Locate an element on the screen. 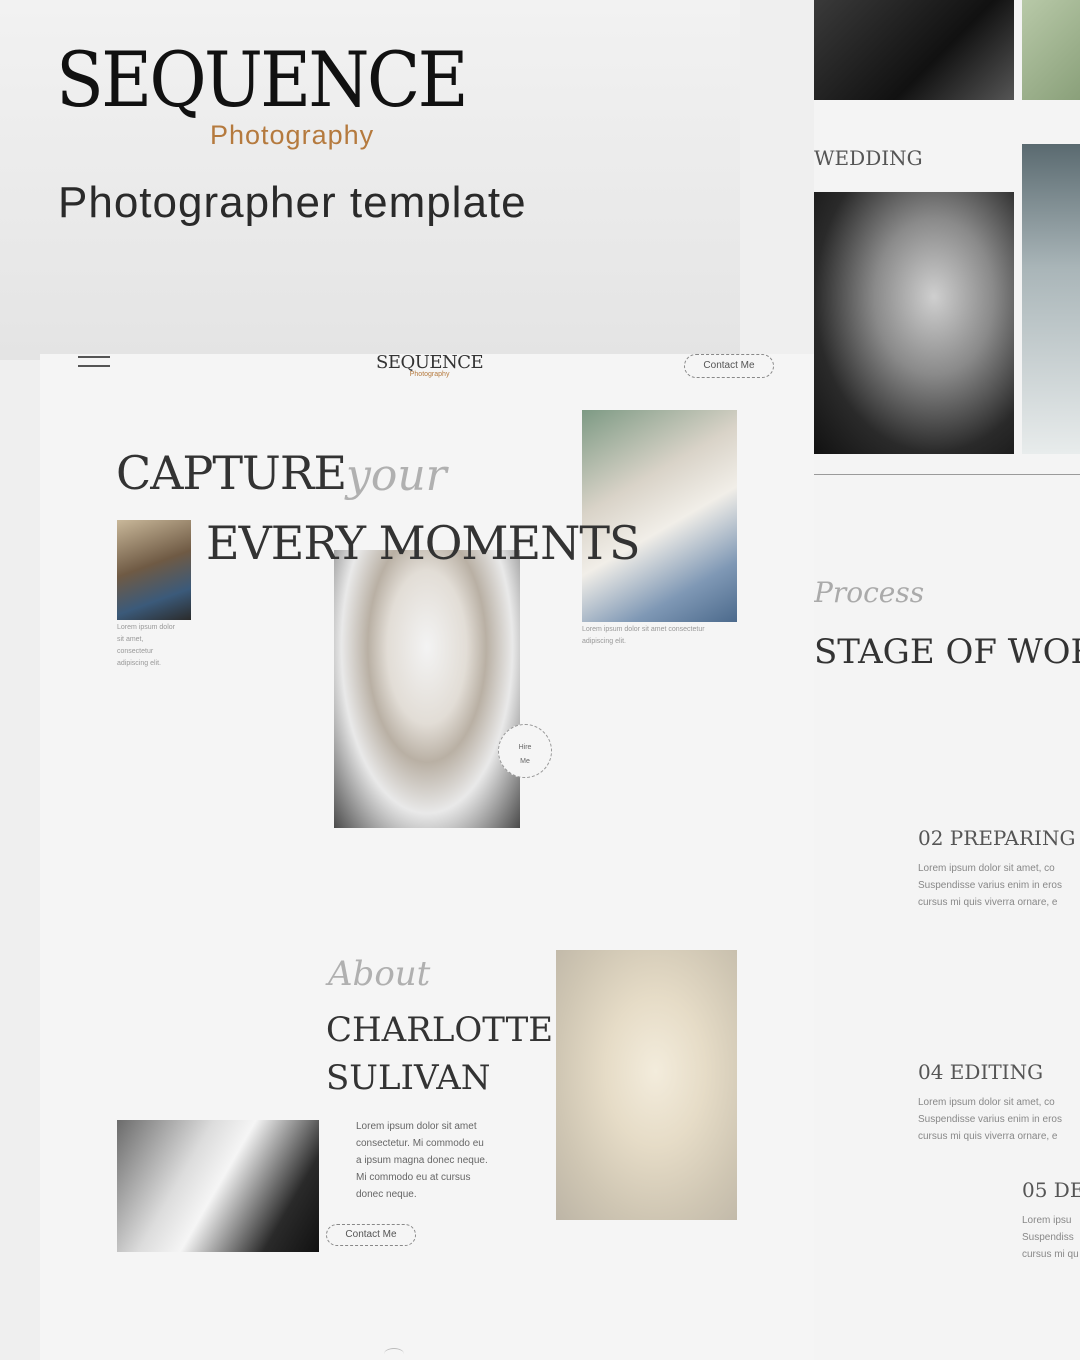 Image resolution: width=1080 pixels, height=1360 pixels. text-line: consectetur. Mi commodo eu is located at coordinates (420, 1143).